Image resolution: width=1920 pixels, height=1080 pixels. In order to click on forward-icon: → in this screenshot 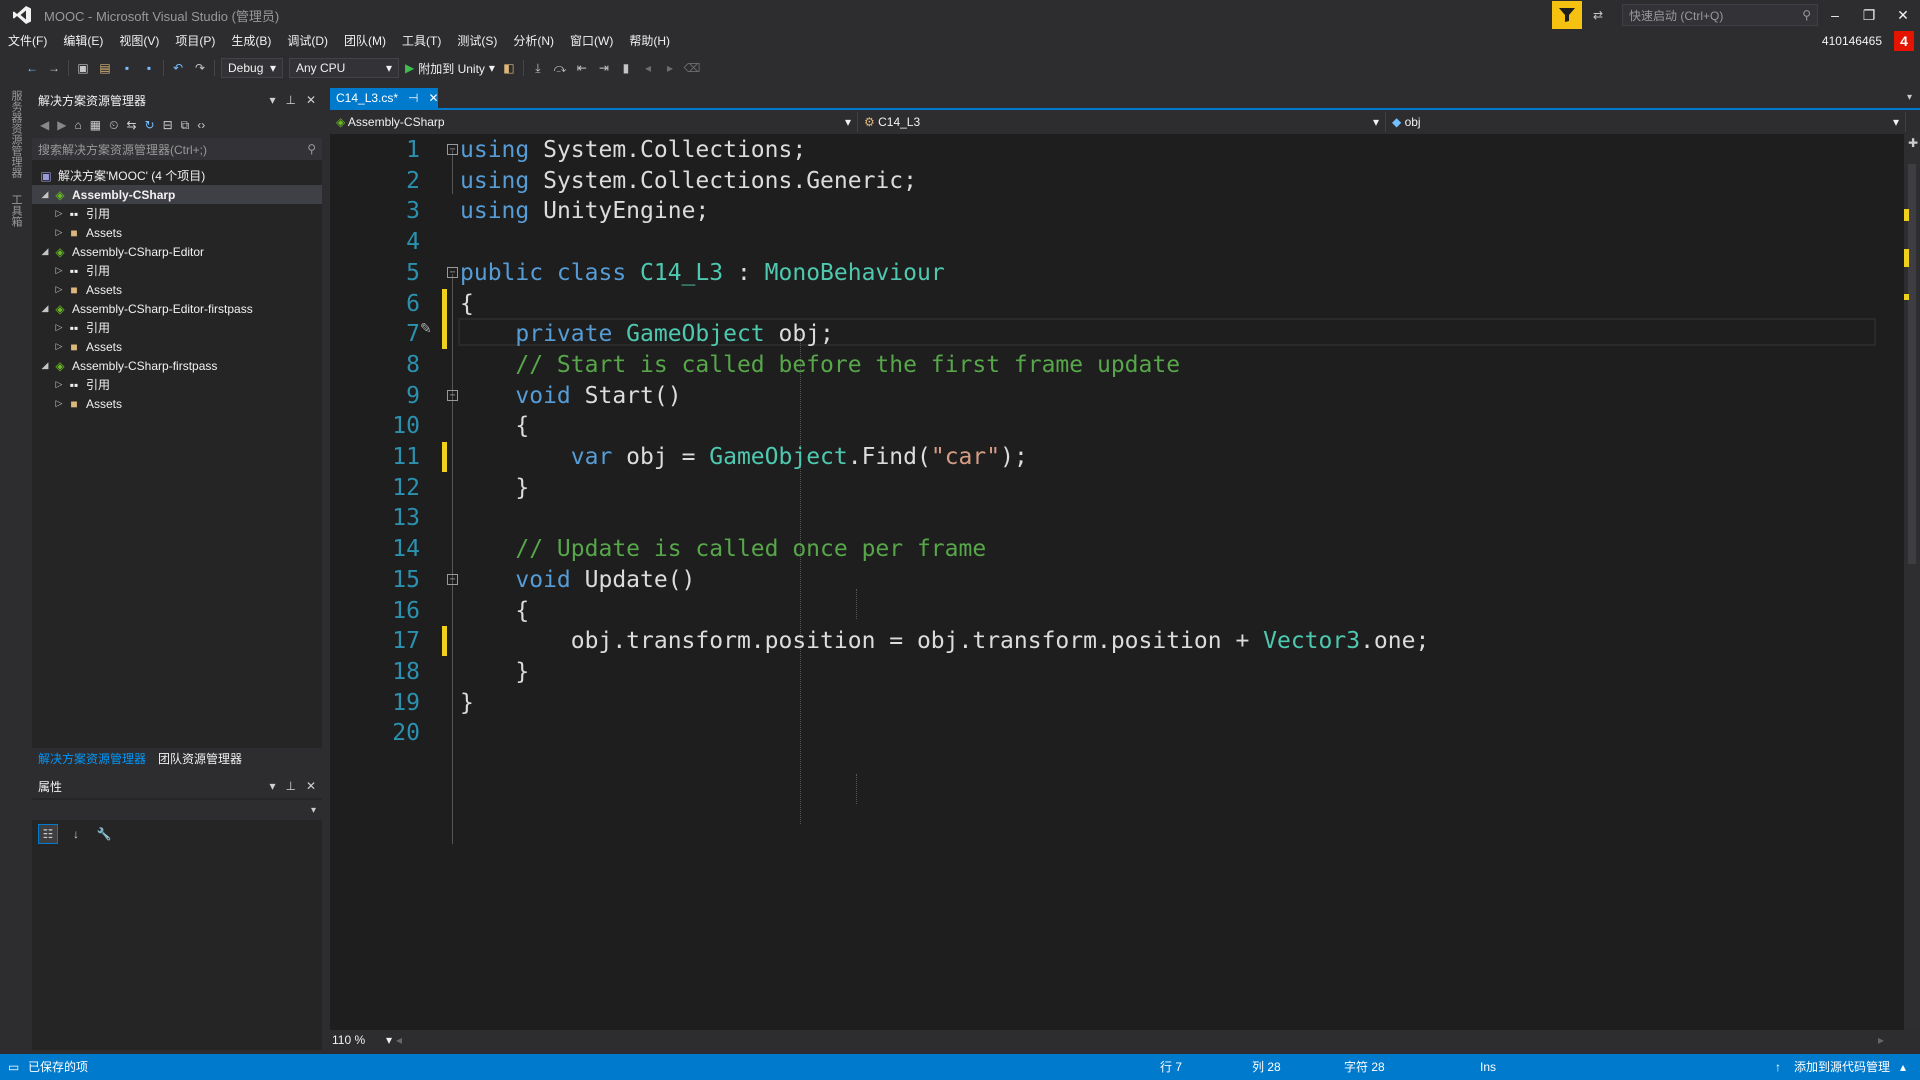, I will do `click(54, 68)`.